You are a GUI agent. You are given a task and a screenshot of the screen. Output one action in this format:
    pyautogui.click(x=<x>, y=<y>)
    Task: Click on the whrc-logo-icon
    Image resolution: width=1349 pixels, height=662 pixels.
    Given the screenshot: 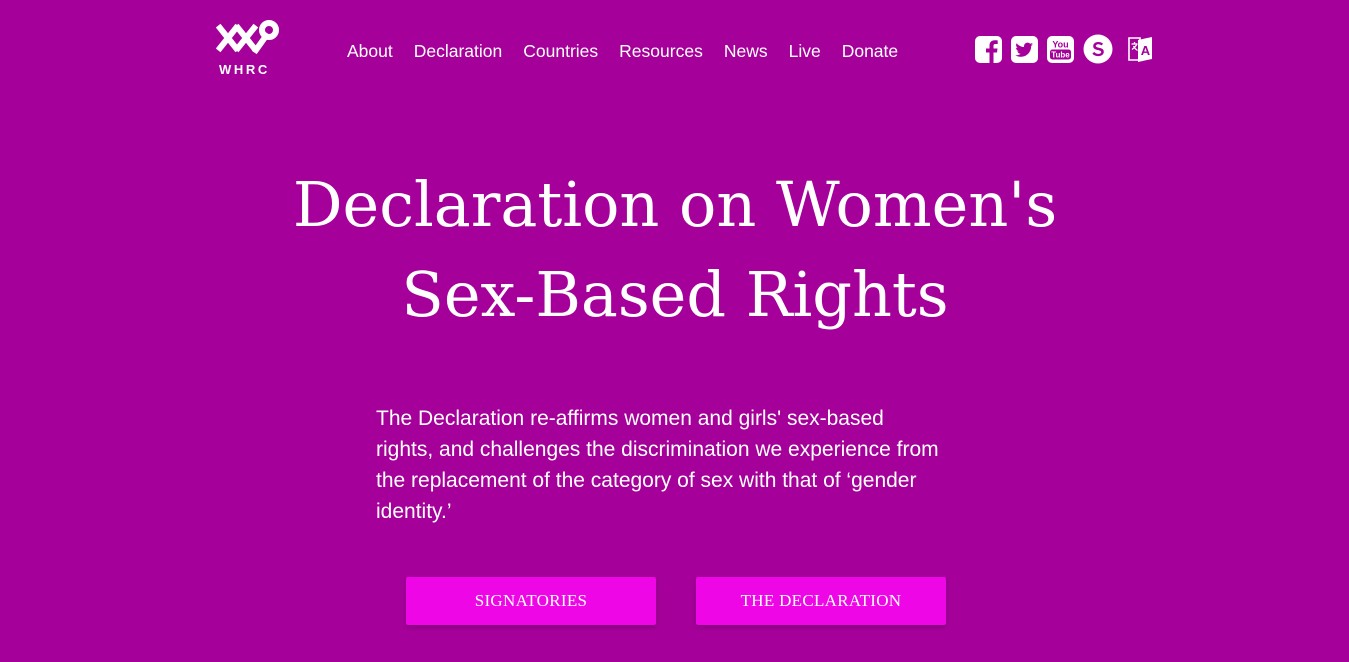 What is the action you would take?
    pyautogui.click(x=247, y=37)
    